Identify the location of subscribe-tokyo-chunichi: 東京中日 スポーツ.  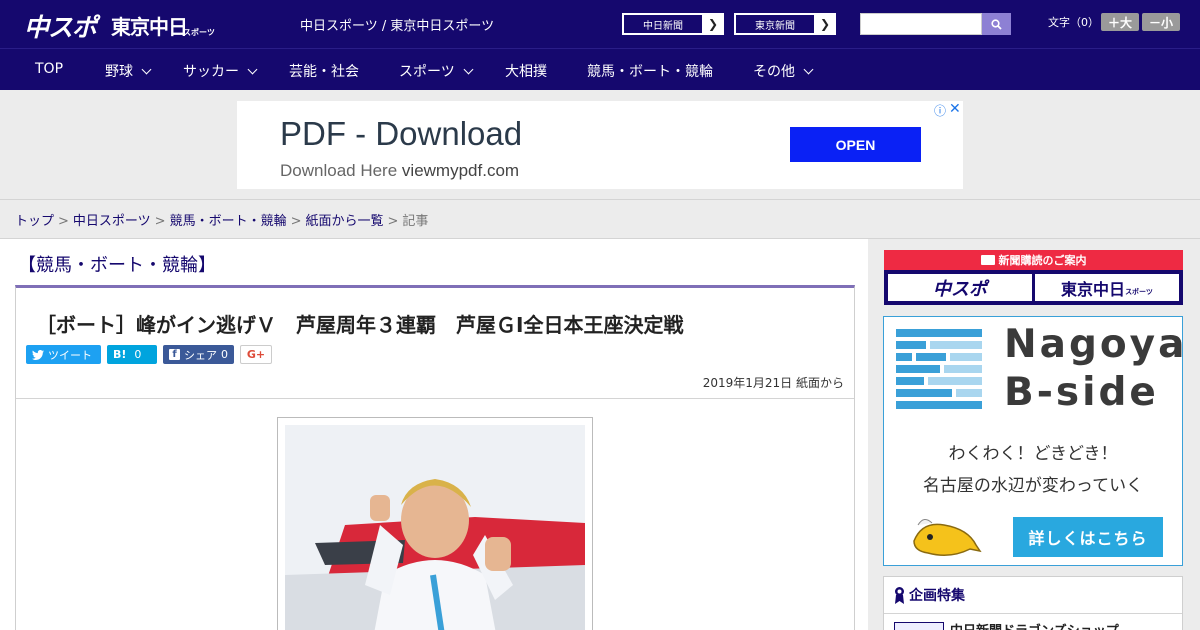
(1107, 287).